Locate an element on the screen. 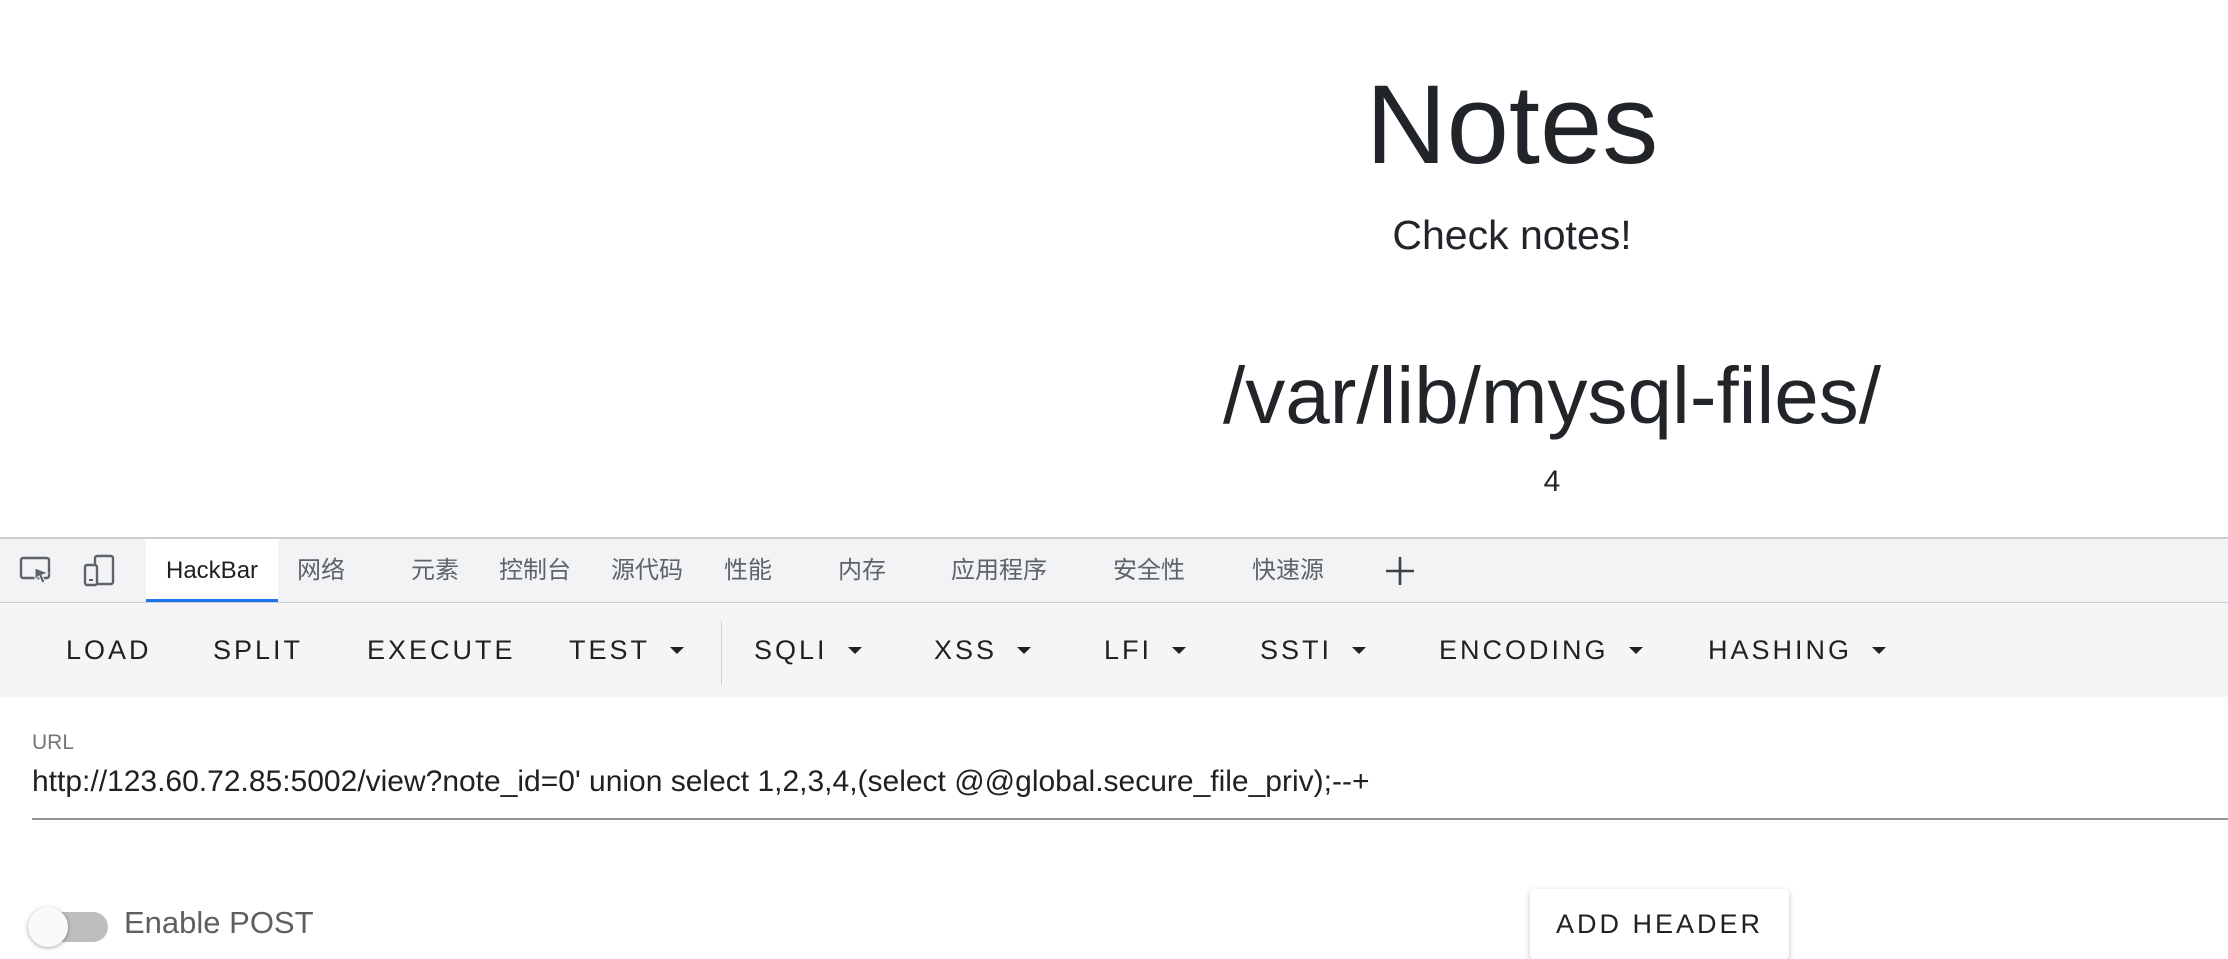  toolbar-divider is located at coordinates (721, 653).